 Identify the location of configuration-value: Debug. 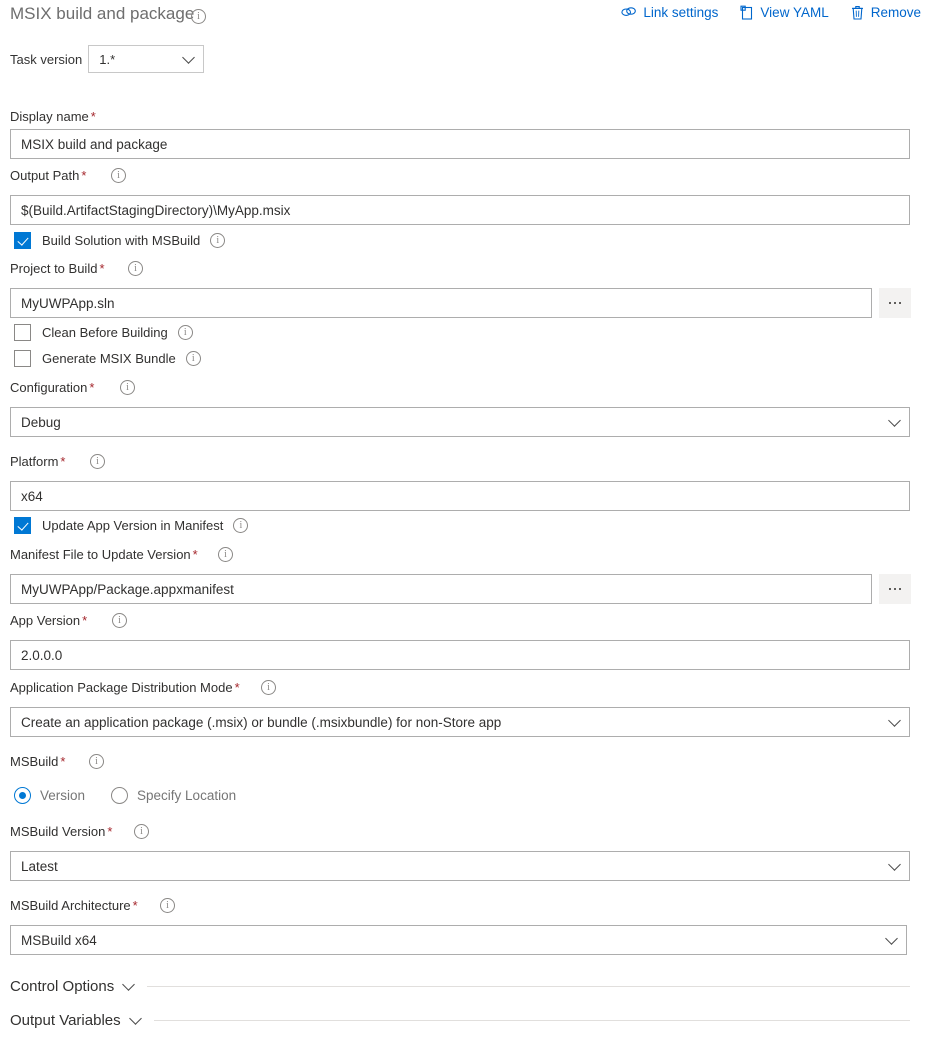
(41, 422).